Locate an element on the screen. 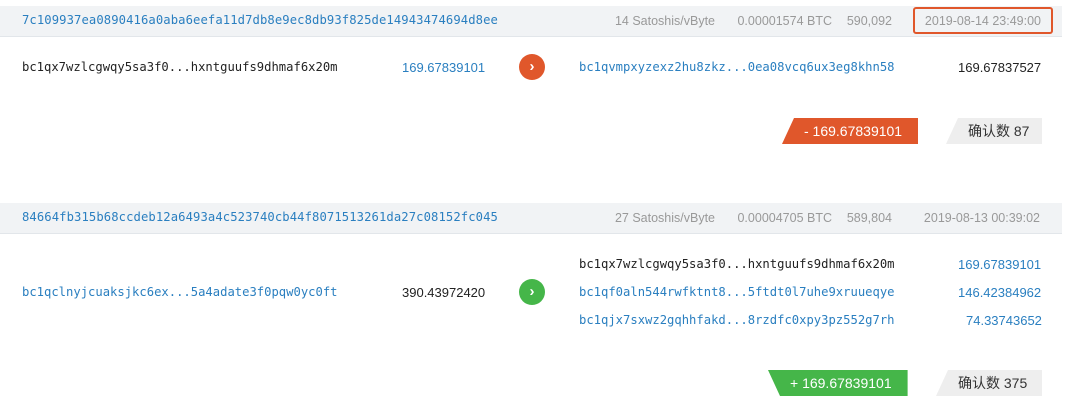 The width and height of the screenshot is (1080, 410). confirmations-badge: 确认数 375 is located at coordinates (989, 383).